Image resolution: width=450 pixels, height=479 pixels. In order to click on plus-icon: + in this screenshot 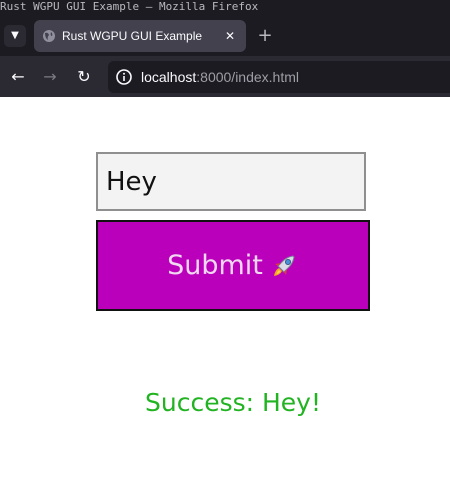, I will do `click(265, 35)`.